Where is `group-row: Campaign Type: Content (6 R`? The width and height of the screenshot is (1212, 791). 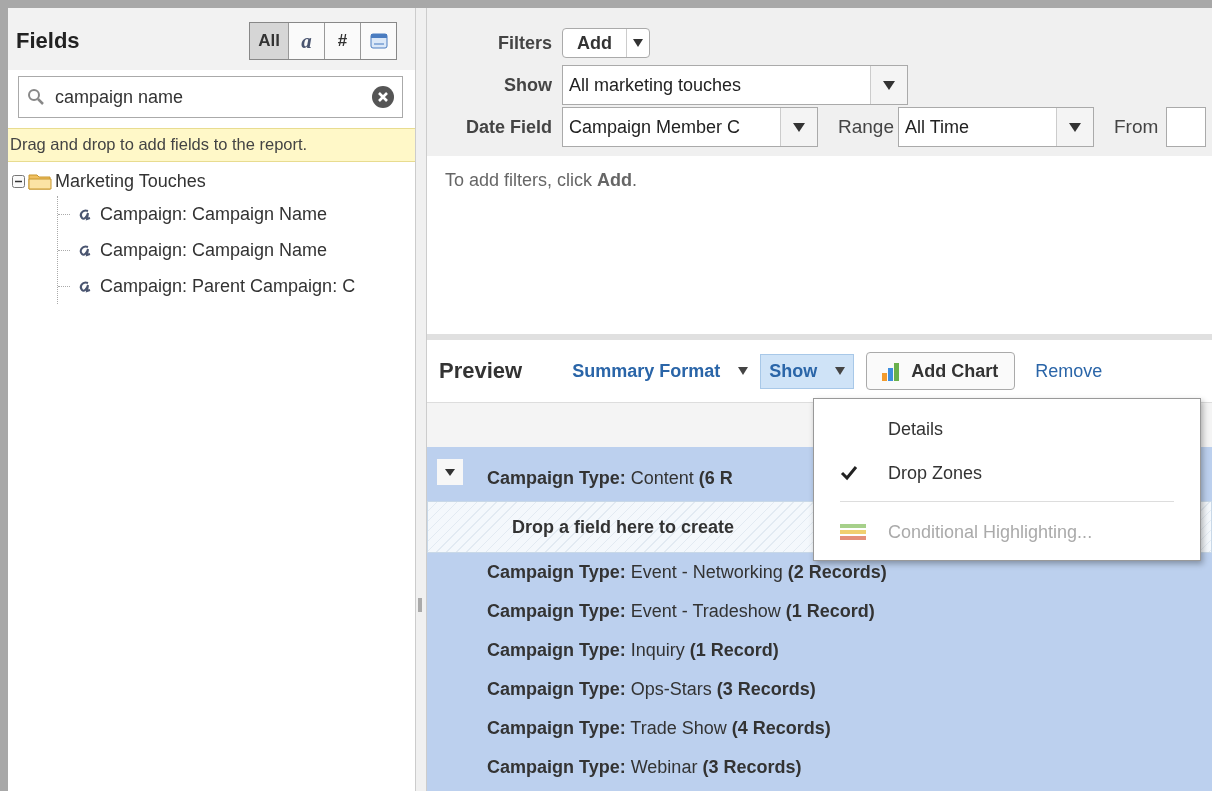 group-row: Campaign Type: Content (6 R is located at coordinates (610, 478).